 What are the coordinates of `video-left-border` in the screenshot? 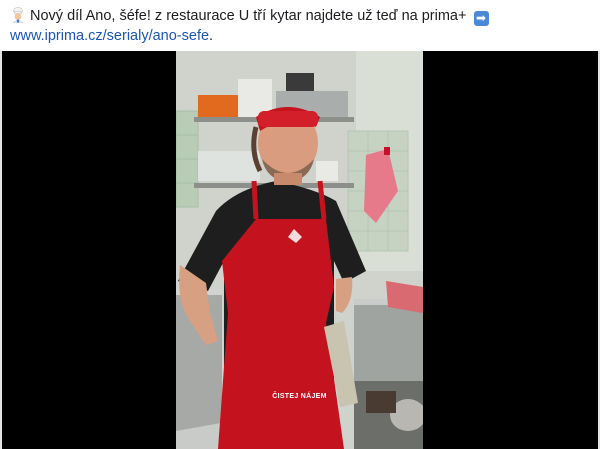 It's located at (1, 250).